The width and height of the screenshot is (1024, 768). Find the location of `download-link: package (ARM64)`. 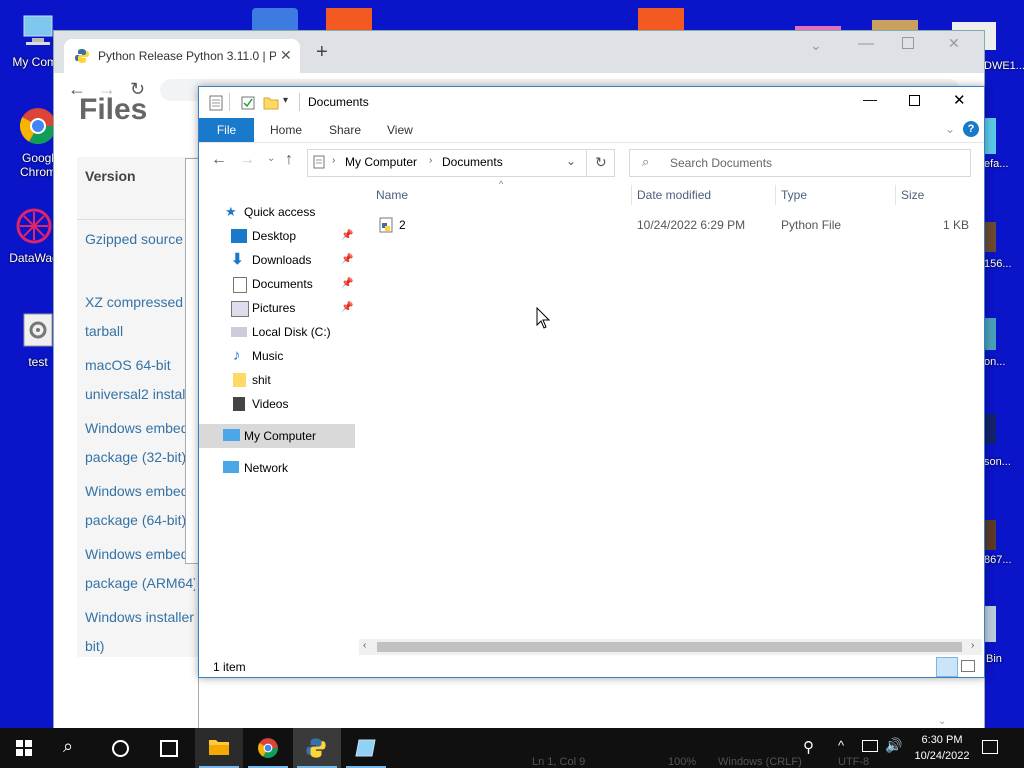

download-link: package (ARM64) is located at coordinates (140, 583).